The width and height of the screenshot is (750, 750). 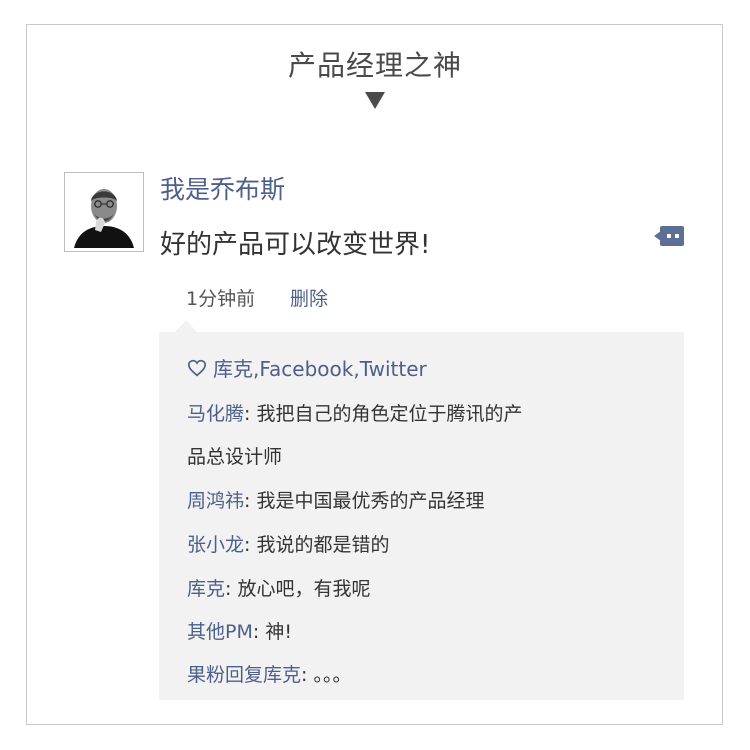 I want to click on comment-line: 库克: 放心吧，有我呢, so click(x=278, y=587).